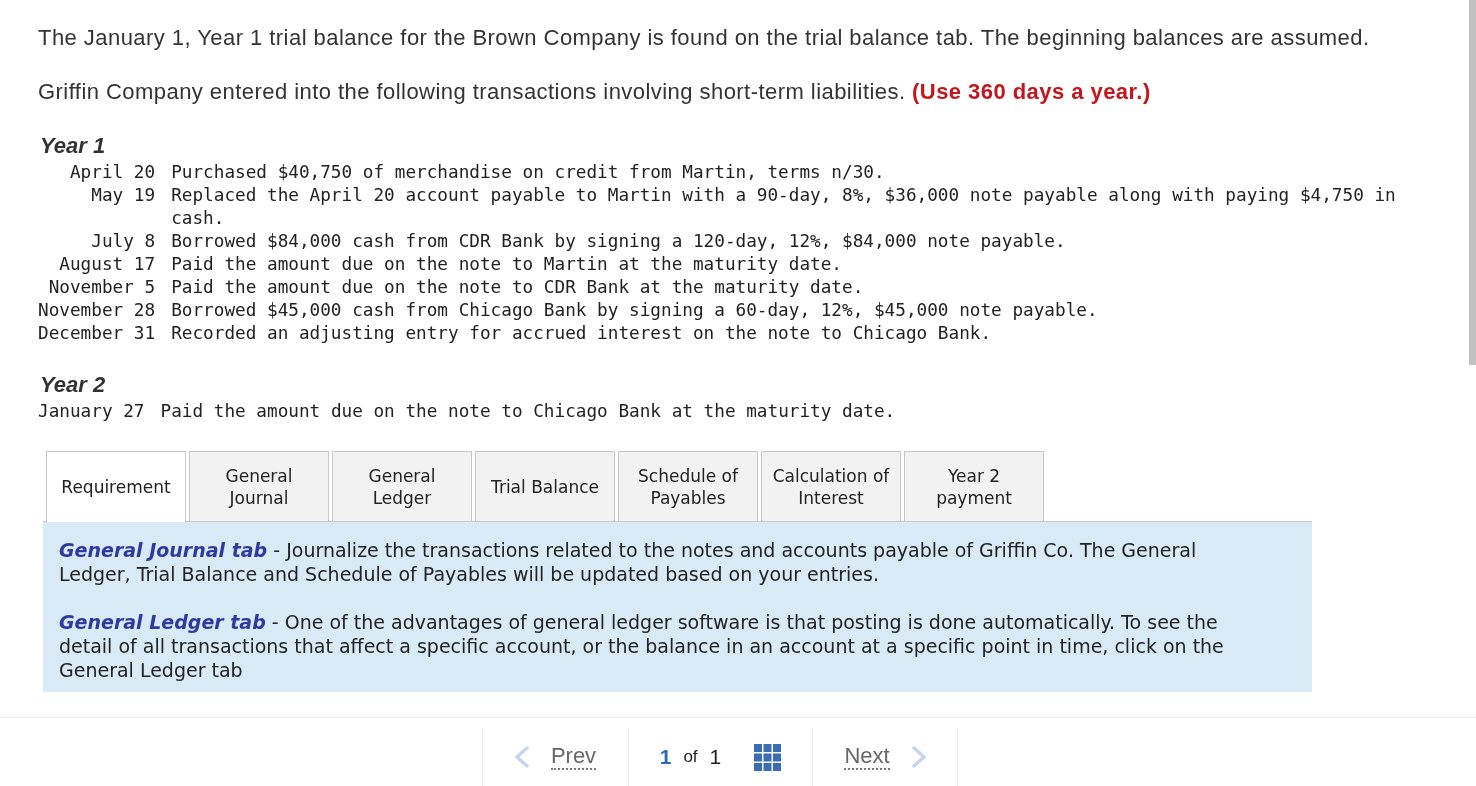  What do you see at coordinates (107, 264) in the screenshot?
I see `transaction-date: August 17` at bounding box center [107, 264].